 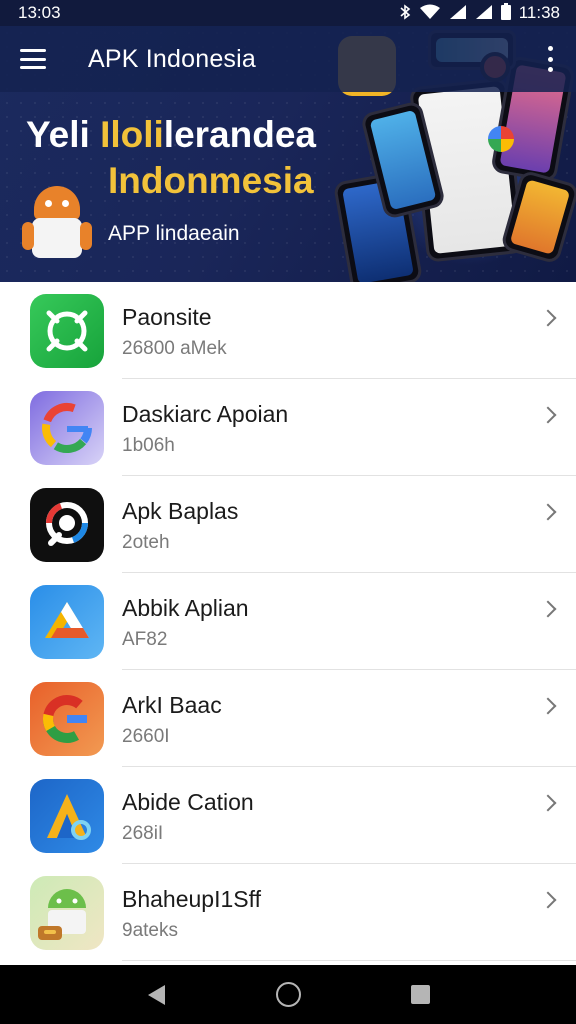 What do you see at coordinates (174, 348) in the screenshot?
I see `app-subtitle: 26800 aMek` at bounding box center [174, 348].